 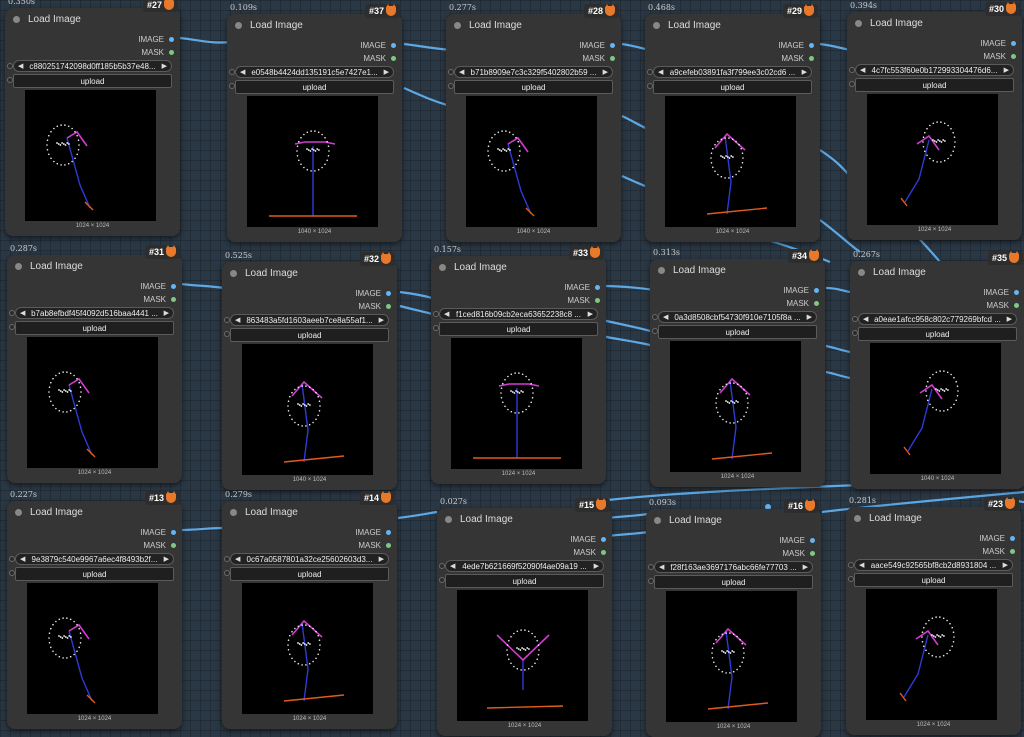 I want to click on image-file-selector: ◀ 4ede7b621669f52090f4ae09a19 ... ▶, so click(x=524, y=566).